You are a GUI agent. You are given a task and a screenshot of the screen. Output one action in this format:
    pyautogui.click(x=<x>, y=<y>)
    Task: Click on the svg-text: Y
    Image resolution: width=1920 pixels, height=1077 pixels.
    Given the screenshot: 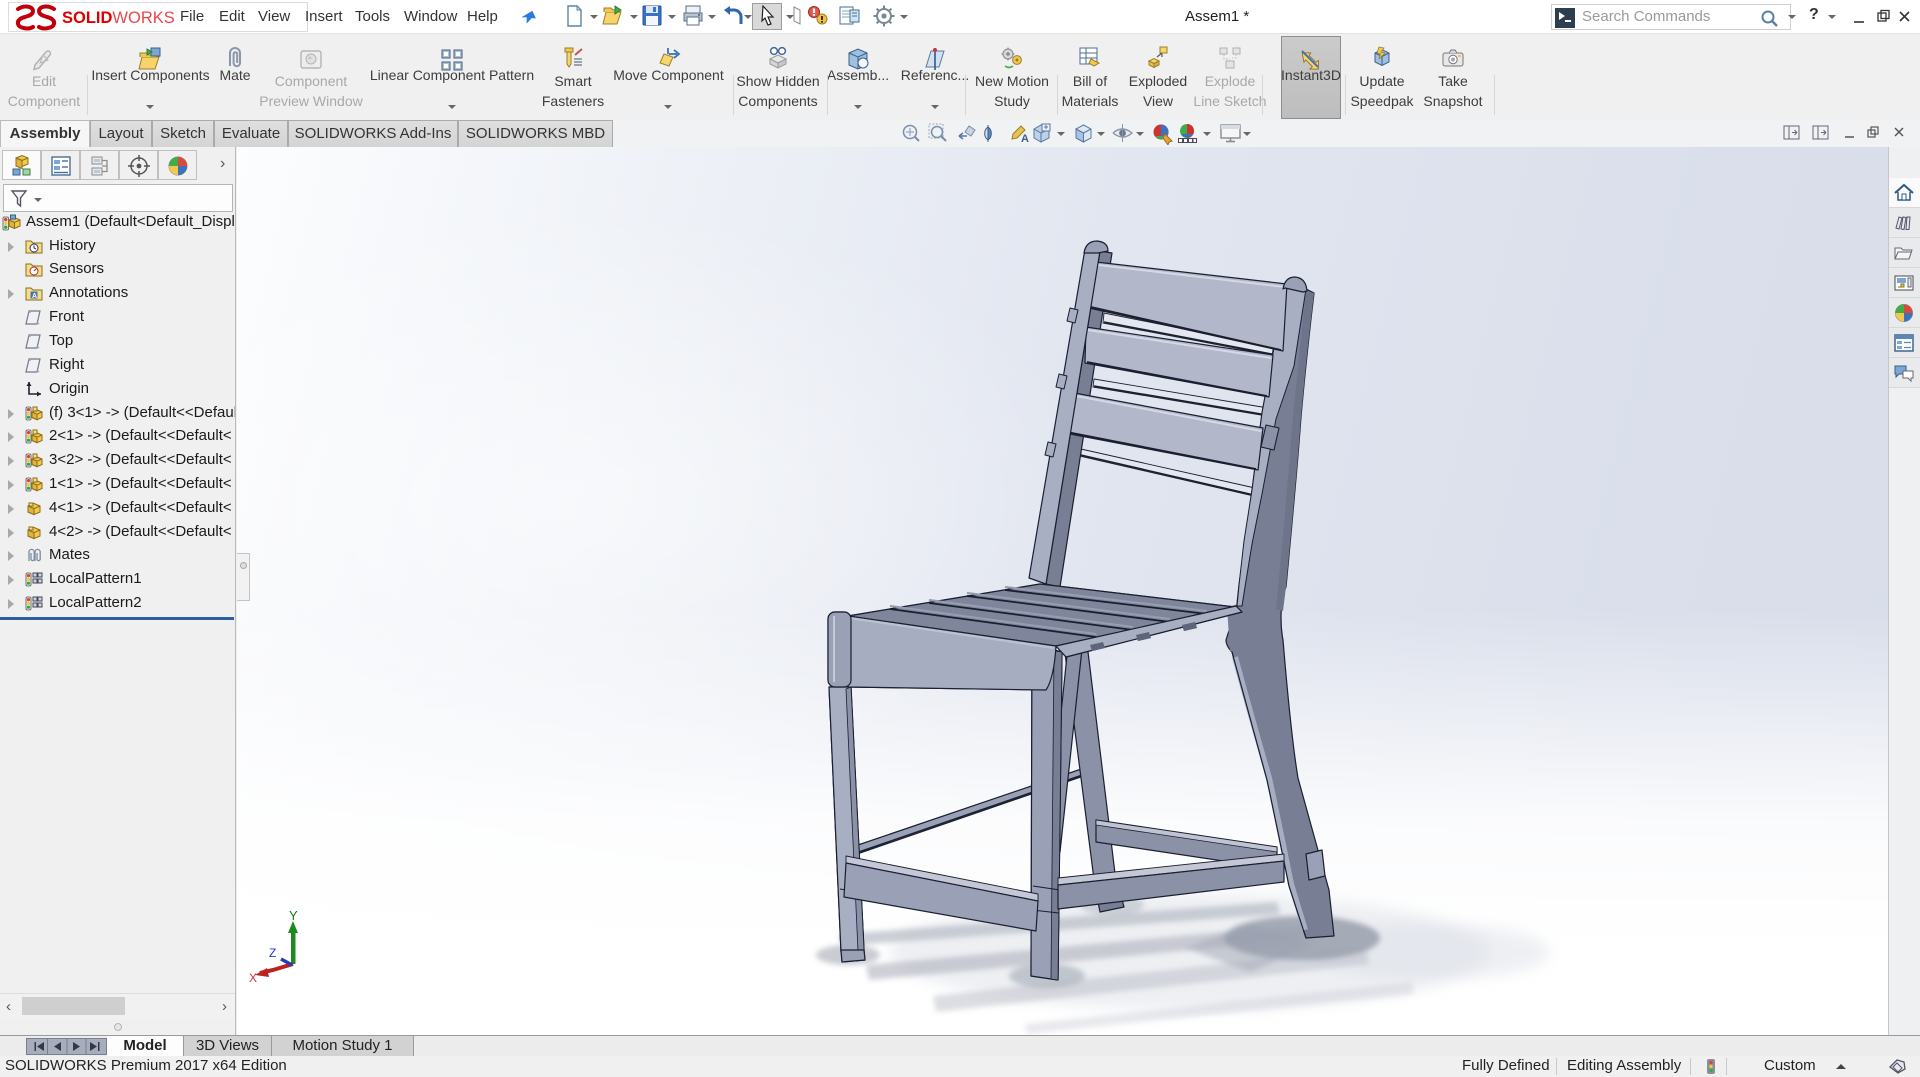 What is the action you would take?
    pyautogui.click(x=293, y=915)
    